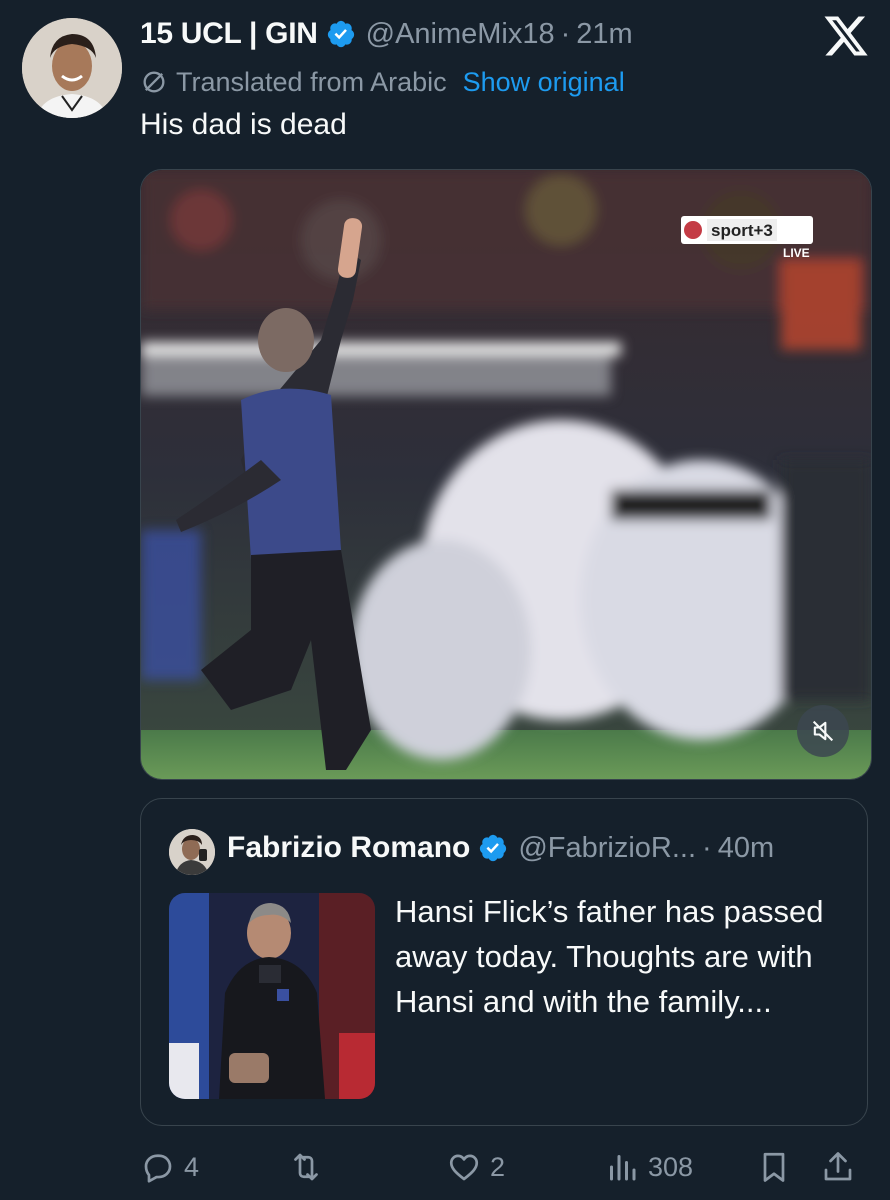  I want to click on post-action-bar: 4 2 308, so click(505, 1167).